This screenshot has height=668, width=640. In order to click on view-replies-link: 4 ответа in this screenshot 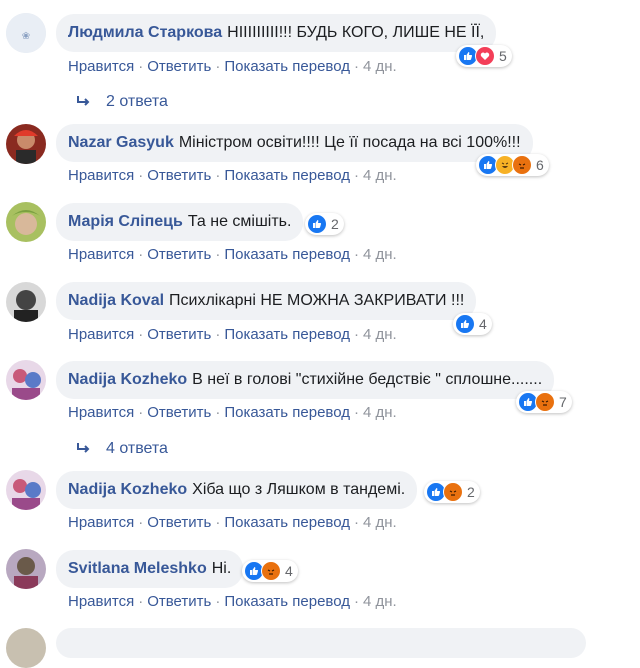, I will do `click(122, 449)`.